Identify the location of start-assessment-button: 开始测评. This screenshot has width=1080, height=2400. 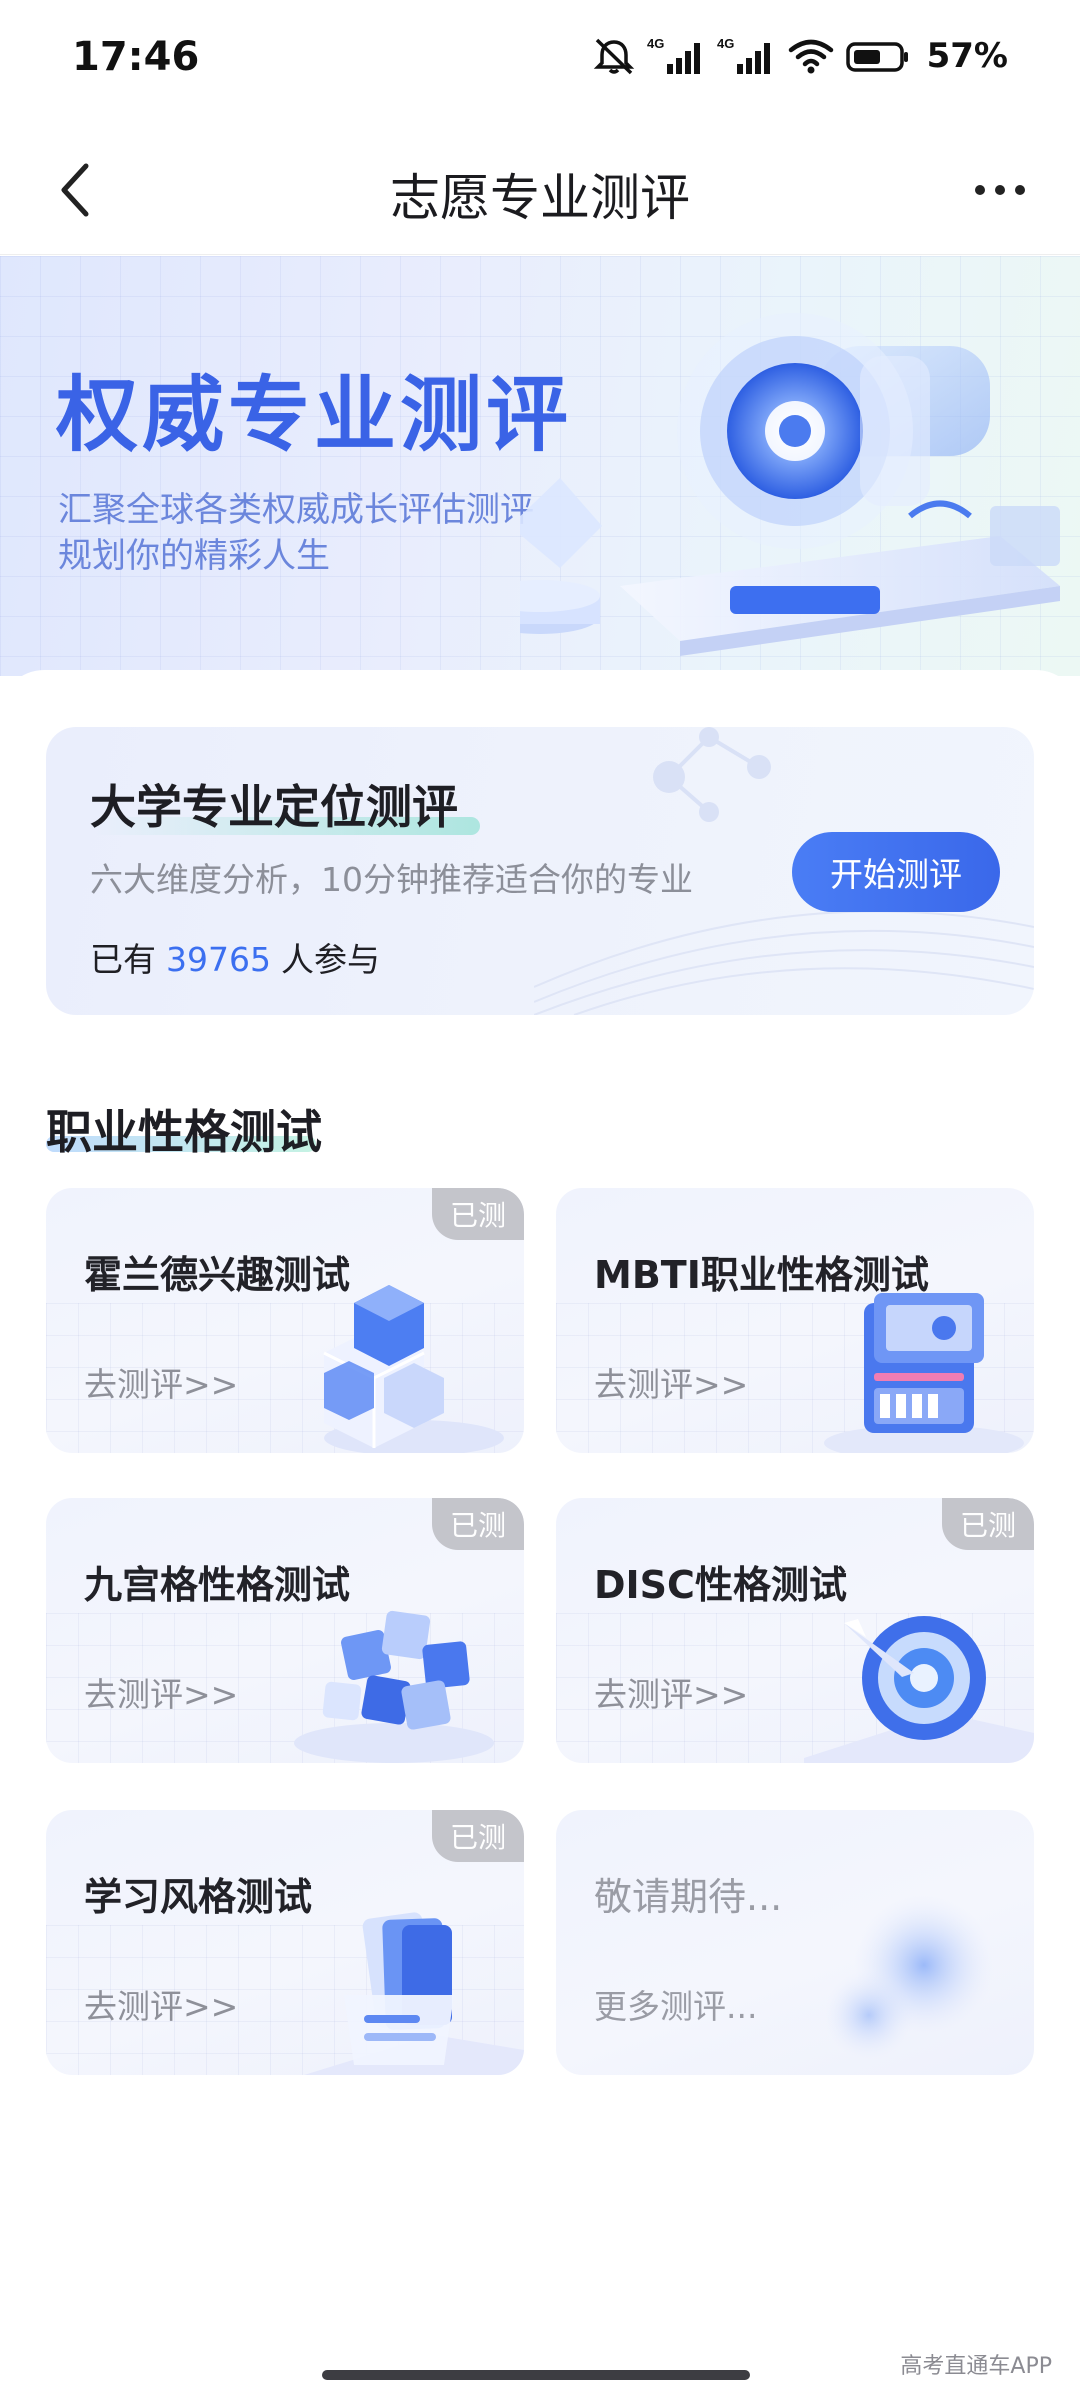
(896, 872).